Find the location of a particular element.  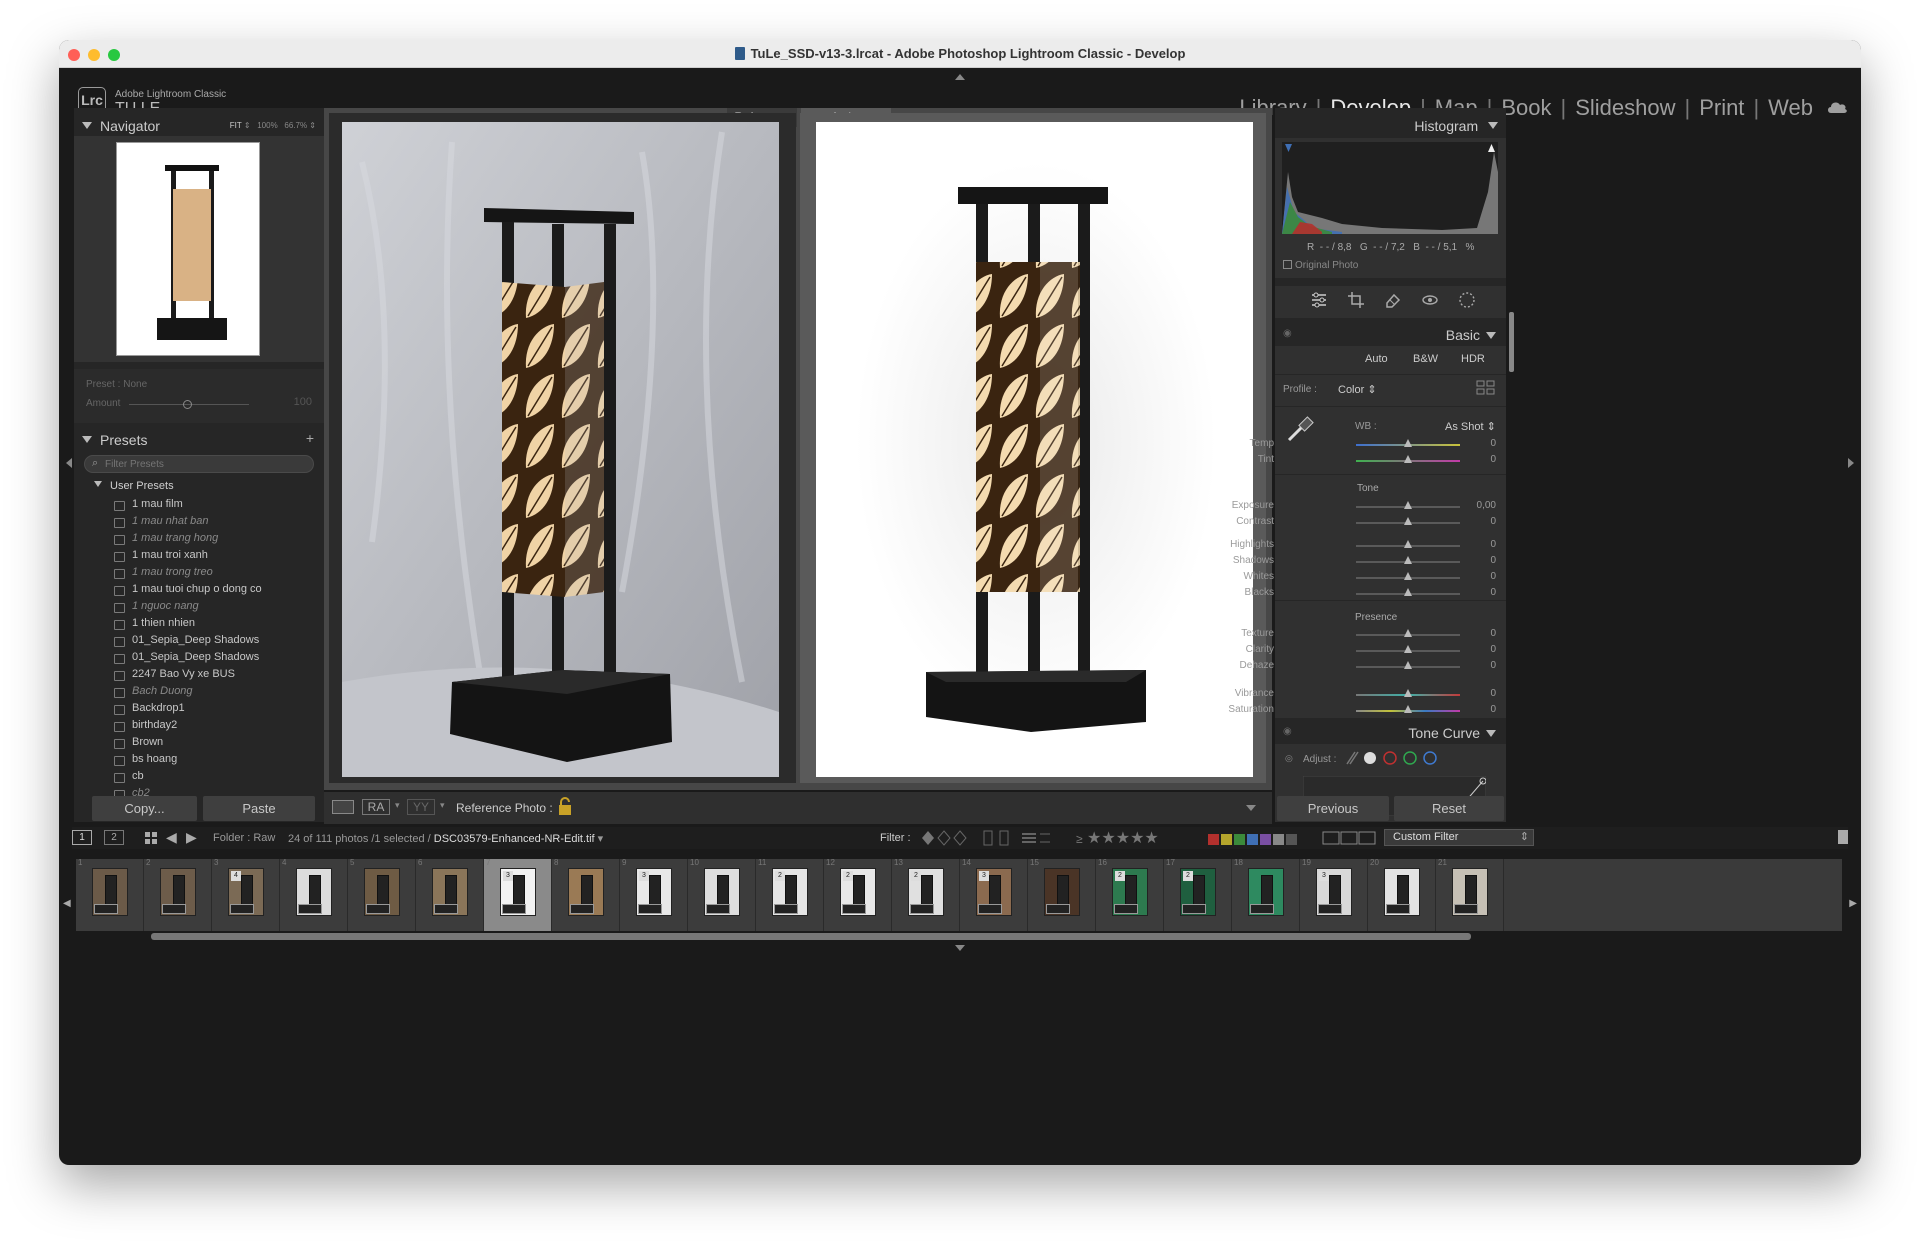

filmstrip-thumbnail: 5 is located at coordinates (382, 895).